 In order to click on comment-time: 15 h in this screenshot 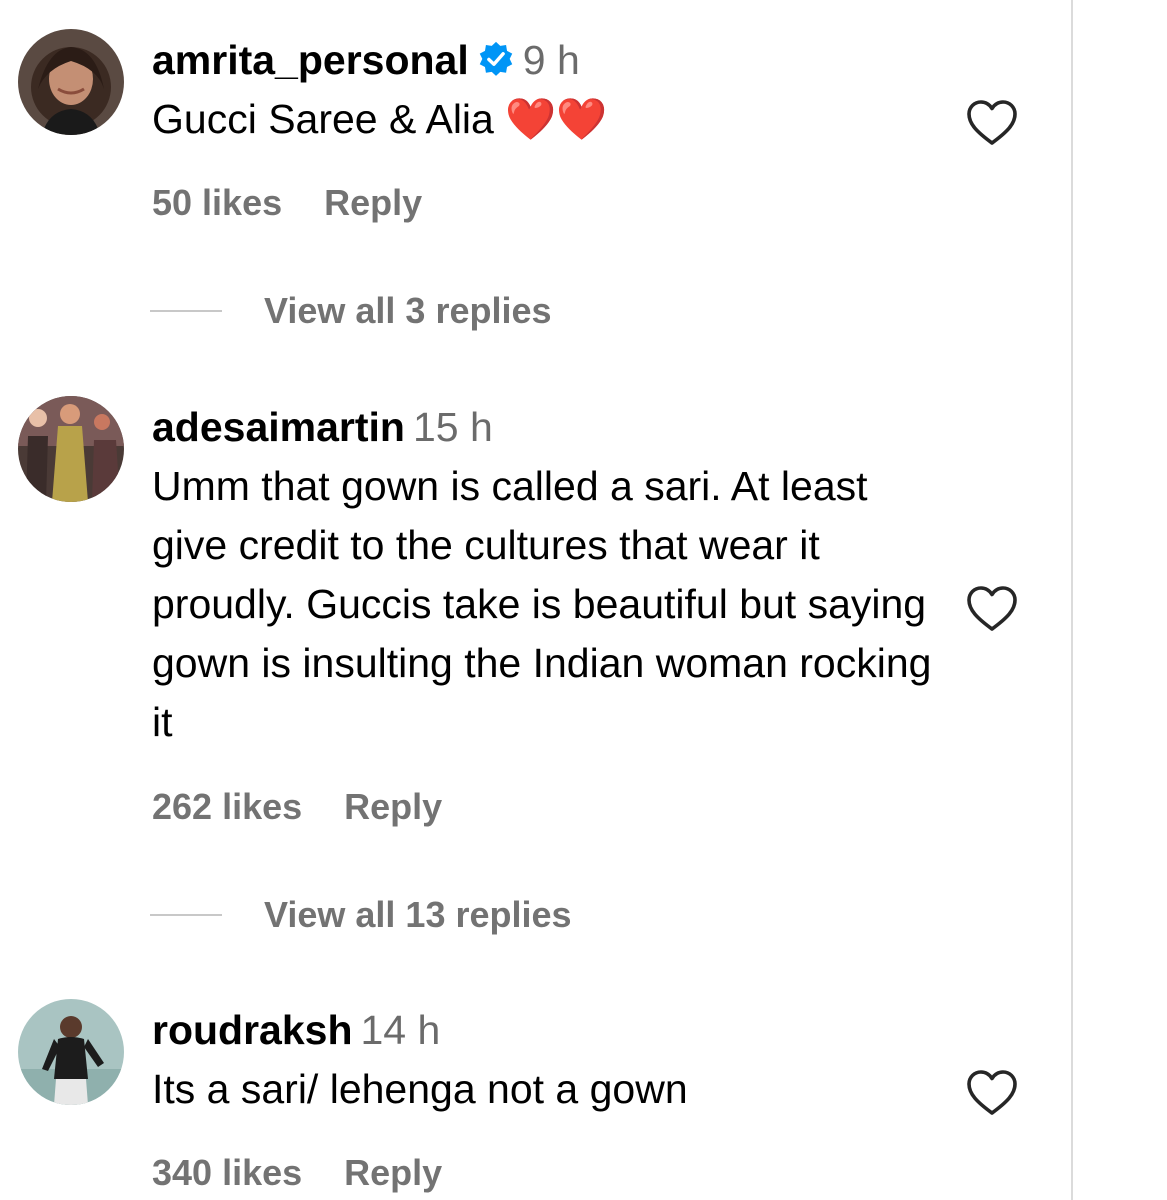, I will do `click(453, 427)`.